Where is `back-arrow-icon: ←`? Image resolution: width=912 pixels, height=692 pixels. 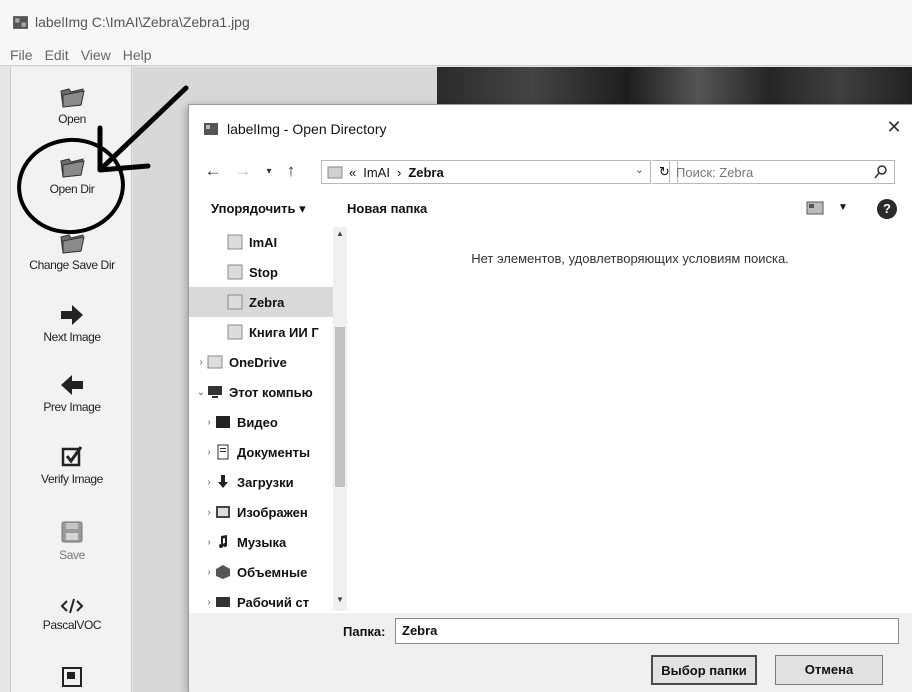
back-arrow-icon: ← is located at coordinates (213, 171).